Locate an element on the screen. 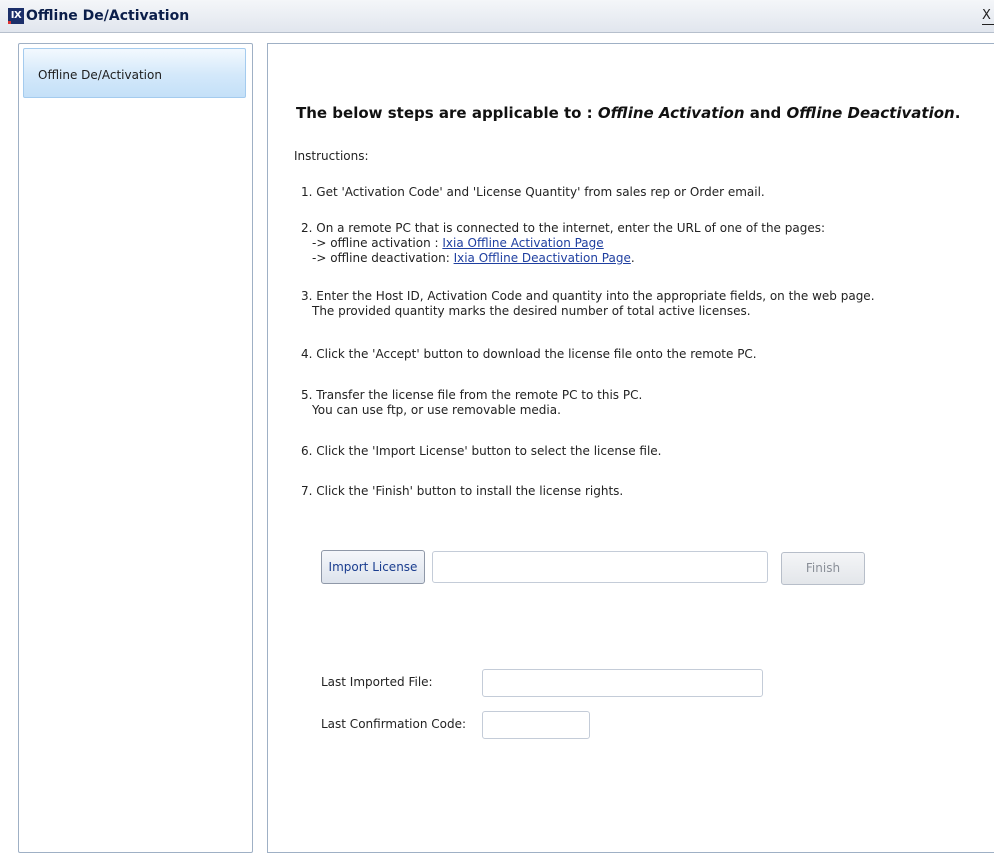  app-logo-text: IX is located at coordinates (16, 15).